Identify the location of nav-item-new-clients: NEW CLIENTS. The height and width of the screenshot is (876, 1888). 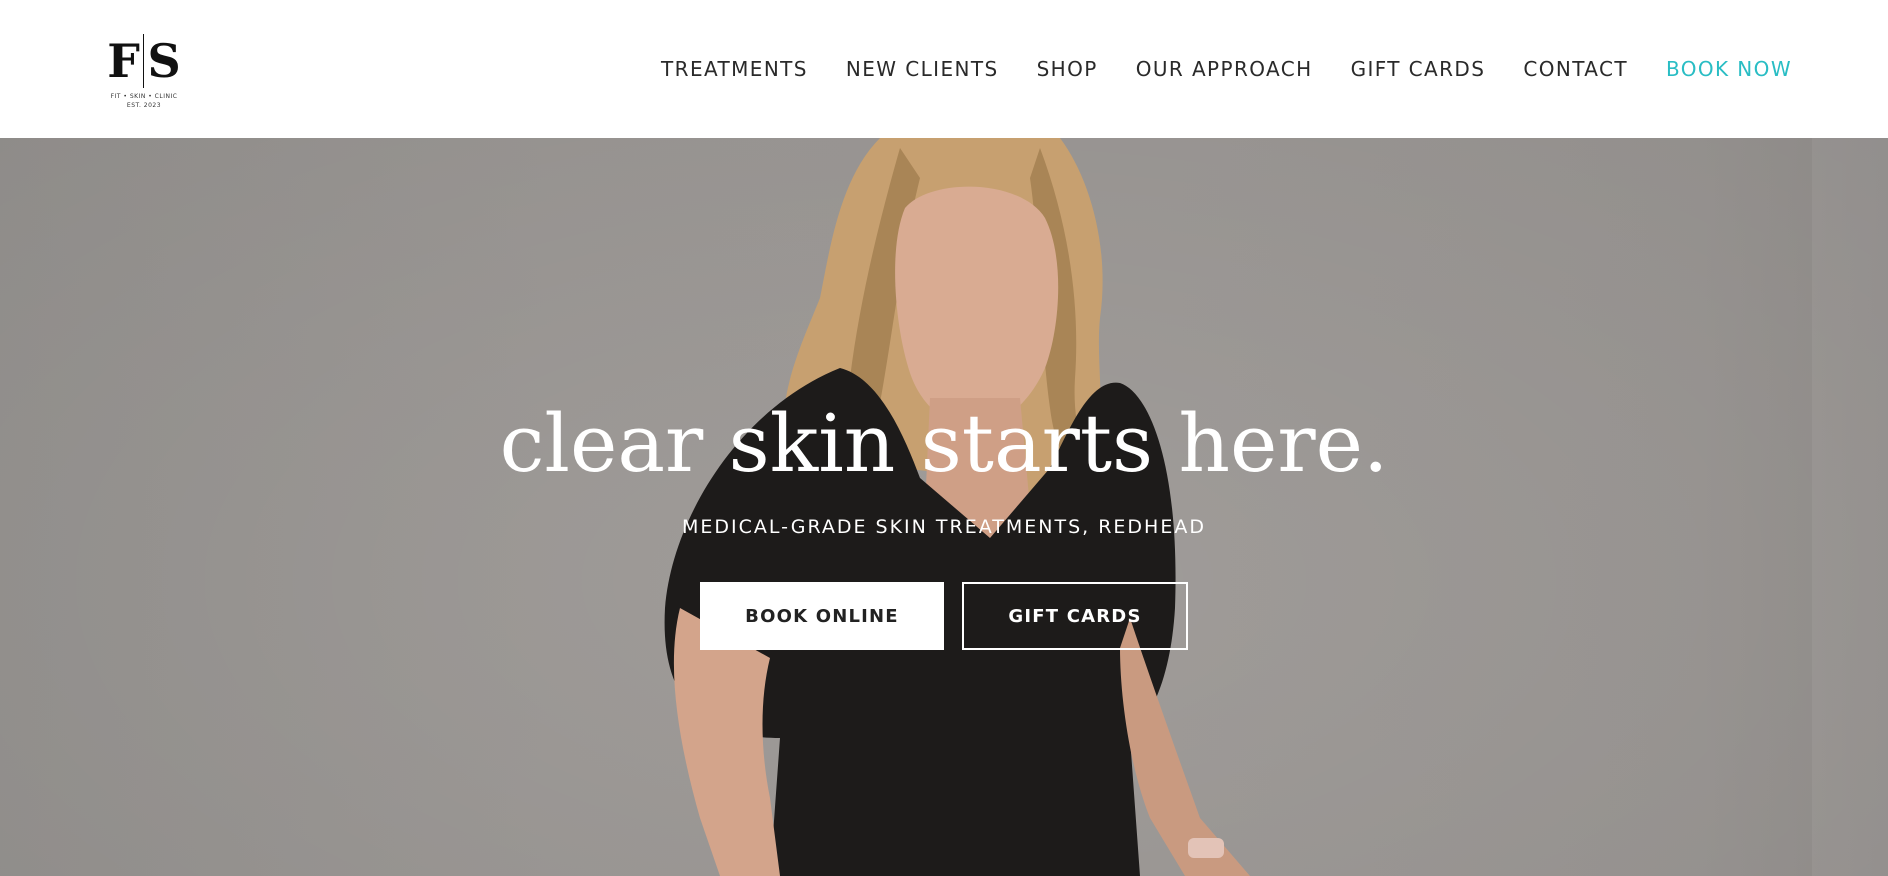
(922, 69).